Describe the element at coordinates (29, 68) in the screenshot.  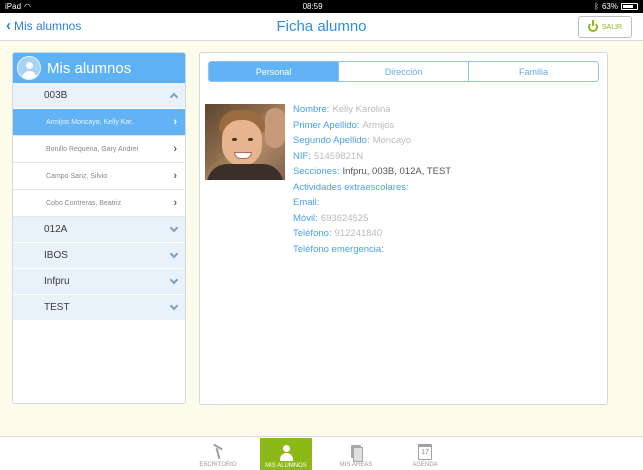
I see `user-avatar-icon` at that location.